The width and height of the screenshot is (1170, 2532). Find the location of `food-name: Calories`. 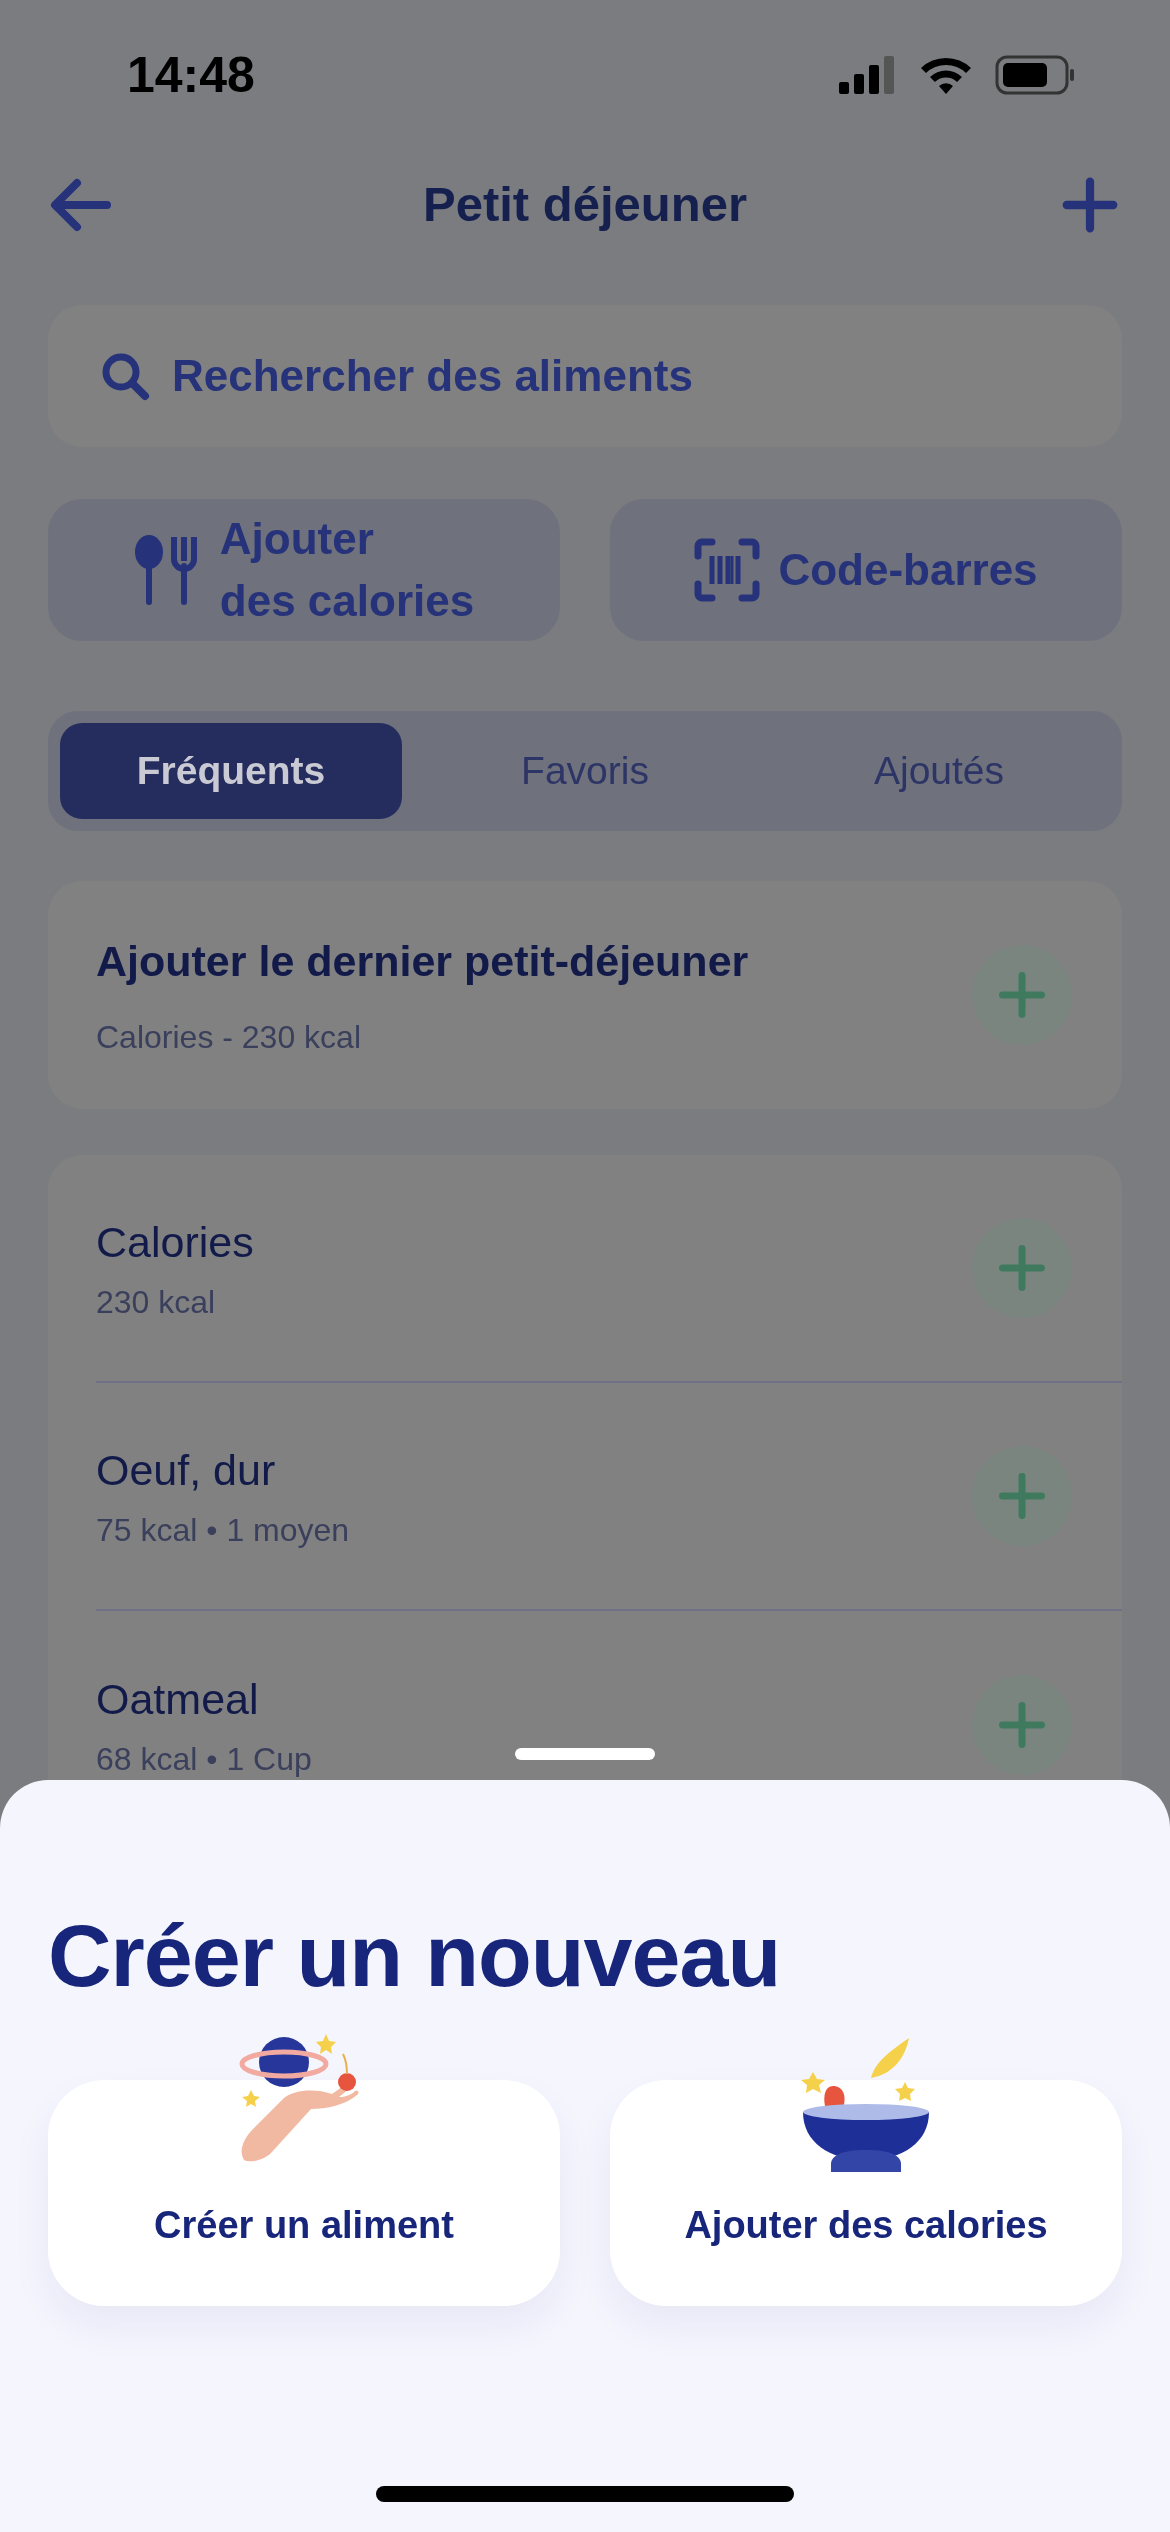

food-name: Calories is located at coordinates (175, 1242).